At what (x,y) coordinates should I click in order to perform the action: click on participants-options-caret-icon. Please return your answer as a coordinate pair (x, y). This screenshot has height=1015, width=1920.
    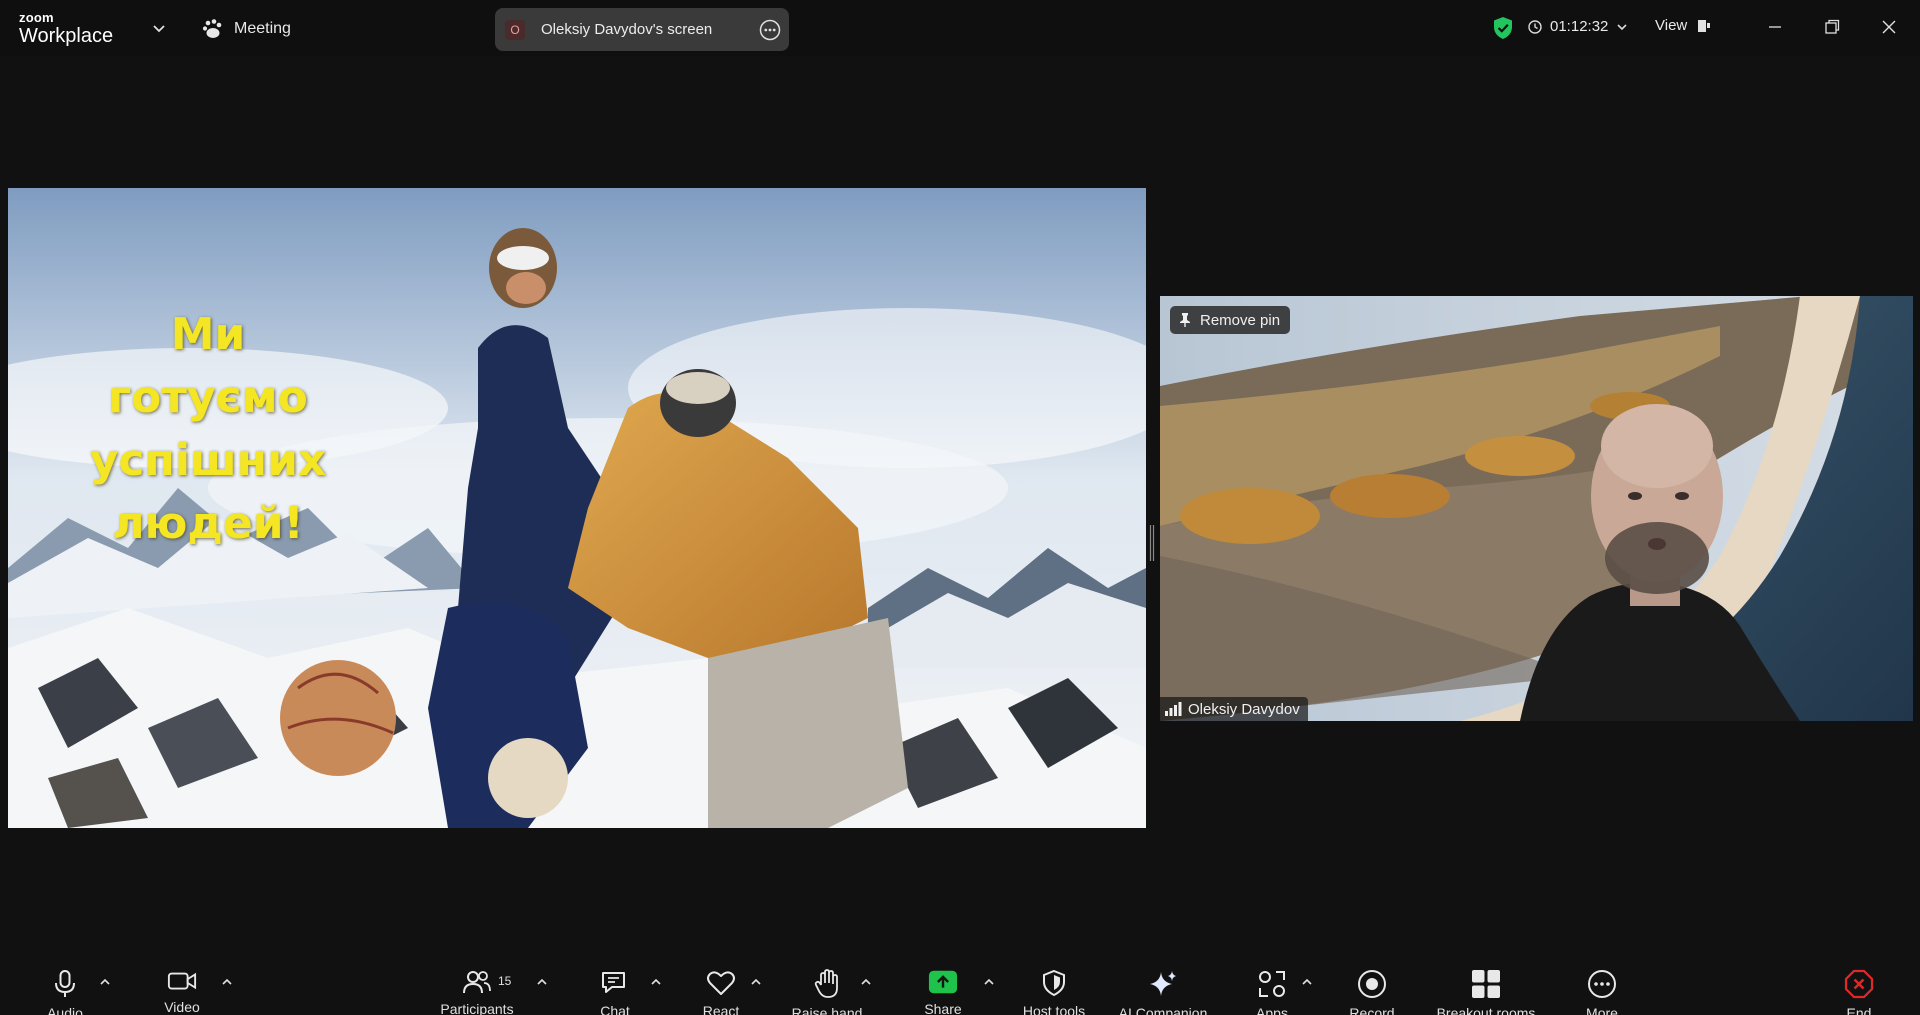
    Looking at the image, I should click on (542, 982).